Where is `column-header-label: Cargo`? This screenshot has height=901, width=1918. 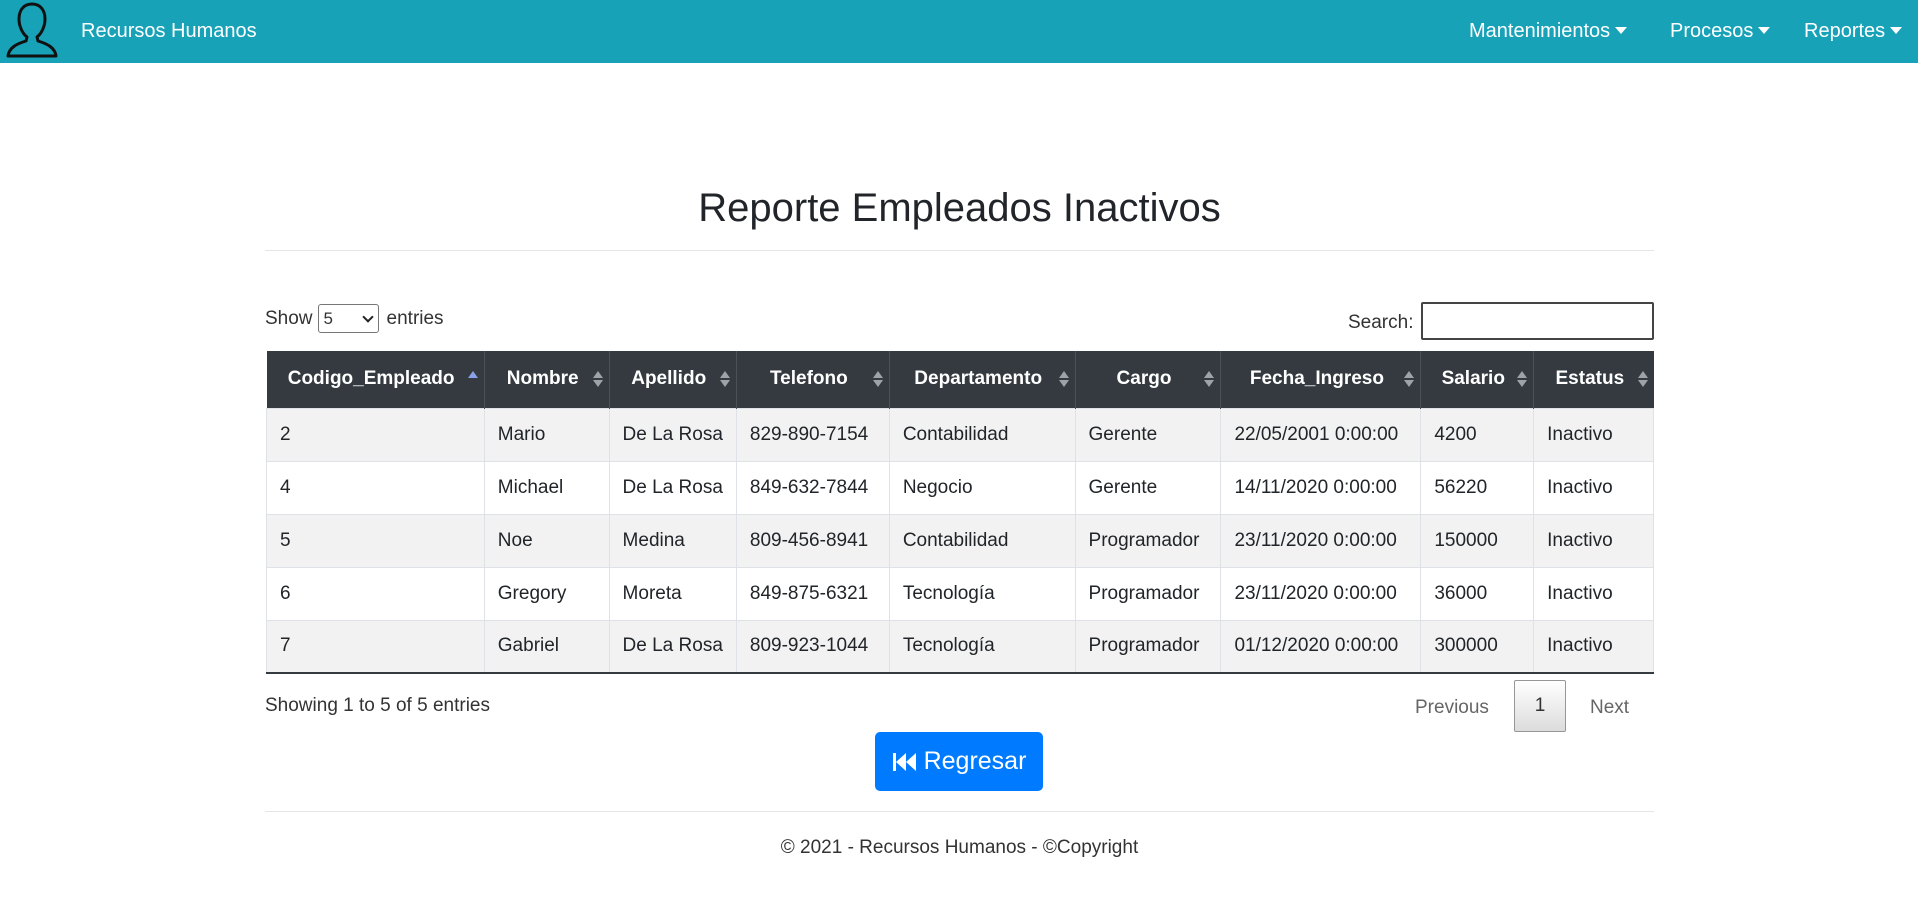 column-header-label: Cargo is located at coordinates (1144, 379).